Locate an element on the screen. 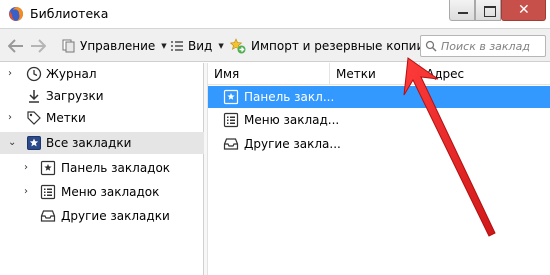 This screenshot has height=275, width=550. organize-icon is located at coordinates (68, 45).